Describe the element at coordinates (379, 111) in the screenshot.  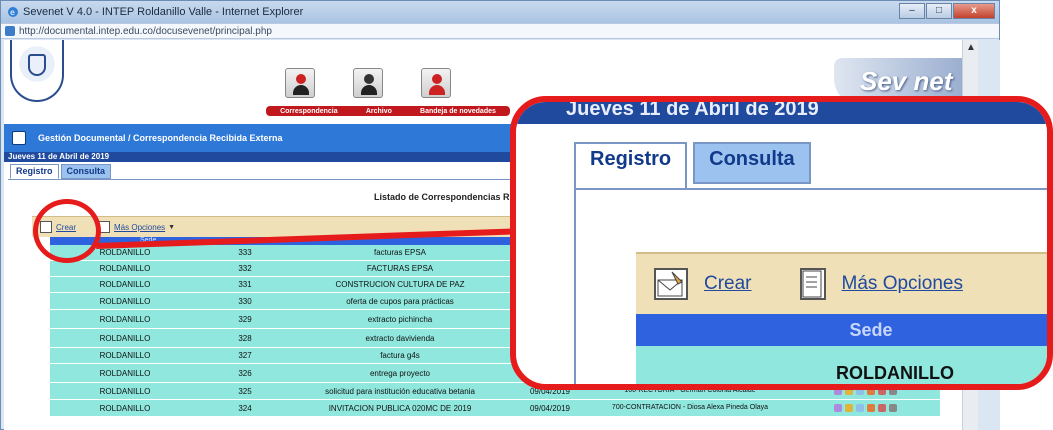
I see `module-label-archivo: Archivo` at that location.